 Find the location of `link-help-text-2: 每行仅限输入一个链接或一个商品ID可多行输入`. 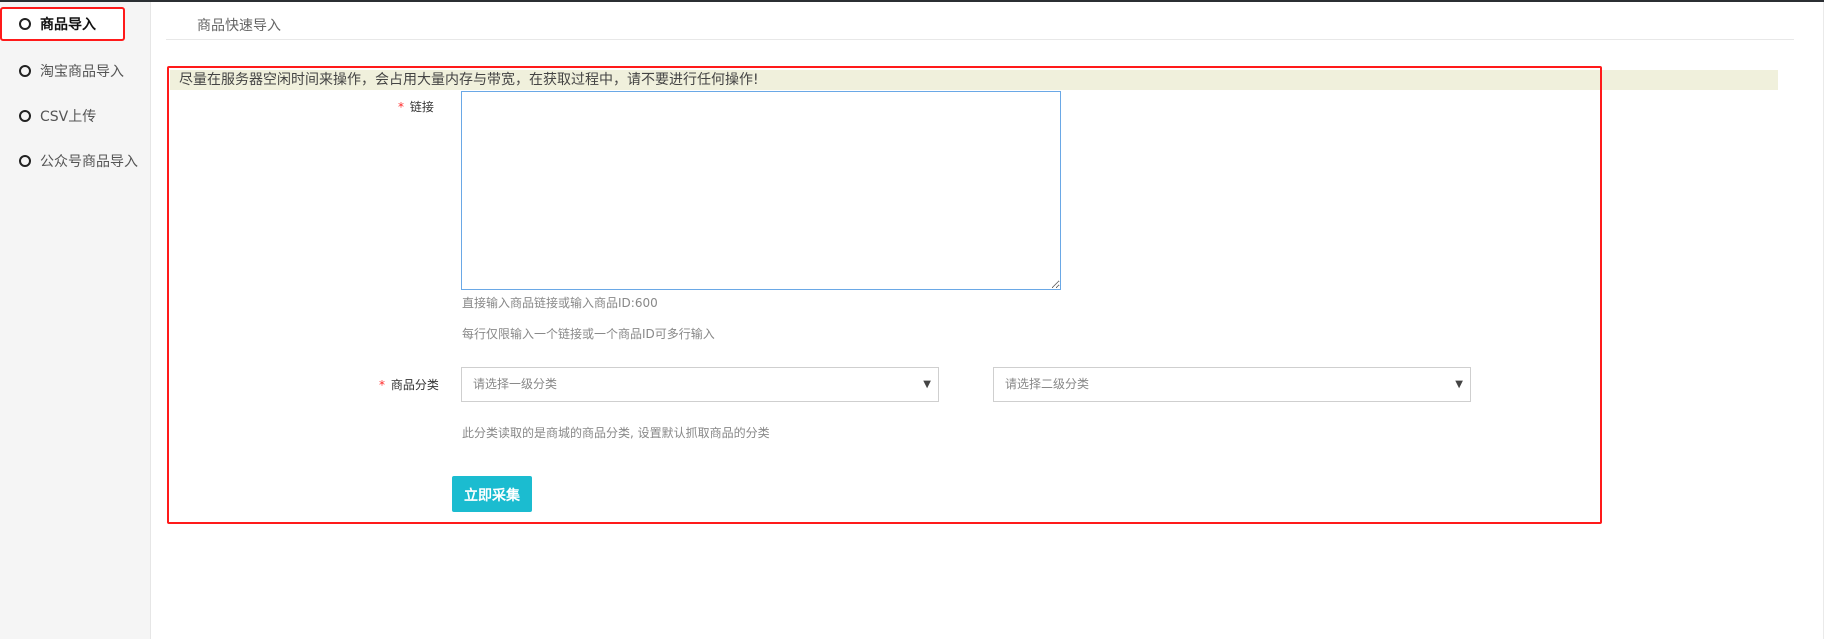

link-help-text-2: 每行仅限输入一个链接或一个商品ID可多行输入 is located at coordinates (588, 334).